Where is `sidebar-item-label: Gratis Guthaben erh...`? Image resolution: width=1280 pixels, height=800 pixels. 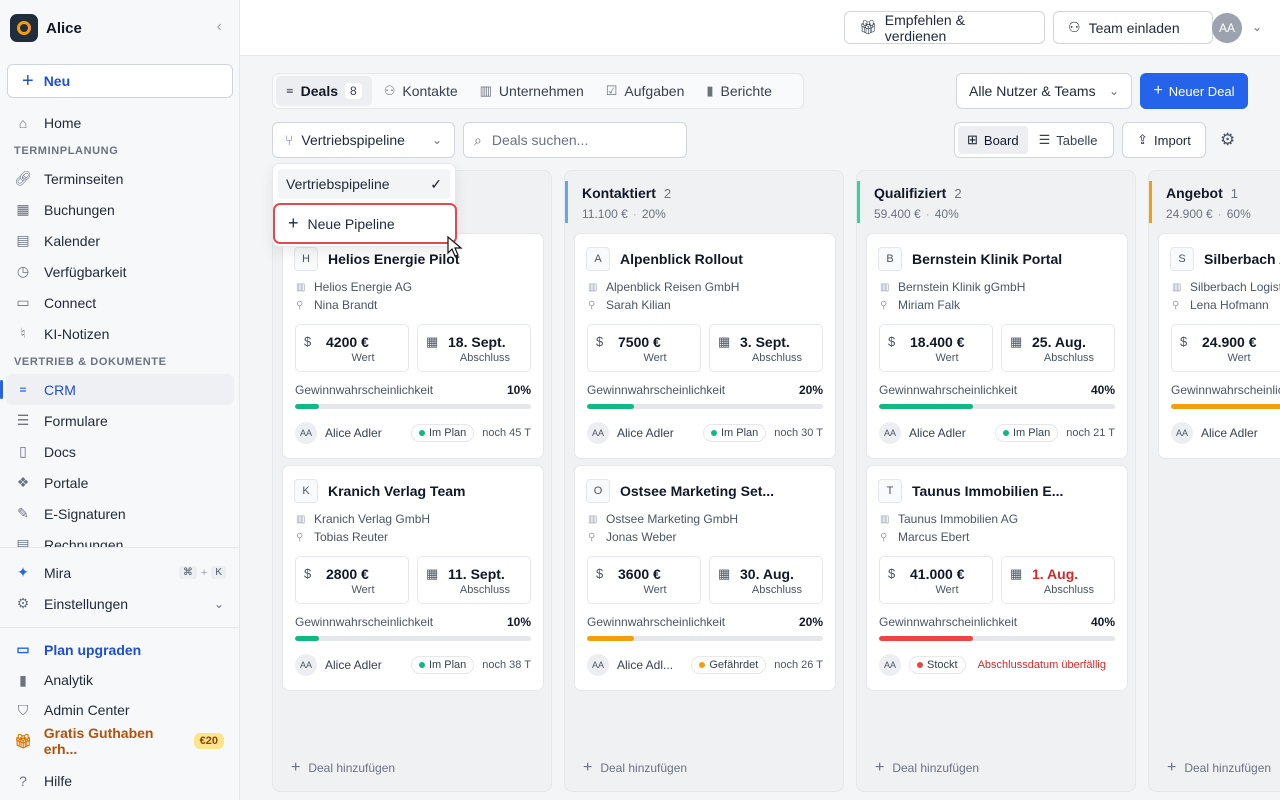
sidebar-item-label: Gratis Guthaben erh... is located at coordinates (98, 741).